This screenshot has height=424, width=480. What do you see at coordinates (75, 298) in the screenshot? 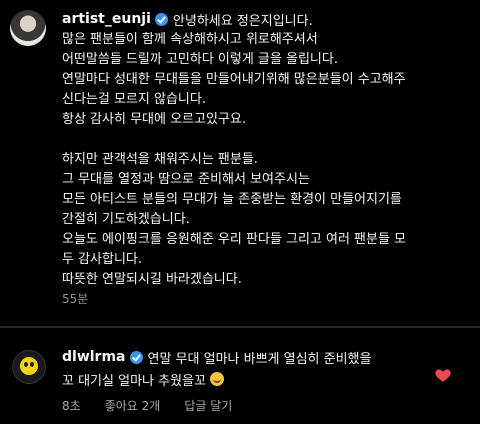
I see `post-timestamp: 55분` at bounding box center [75, 298].